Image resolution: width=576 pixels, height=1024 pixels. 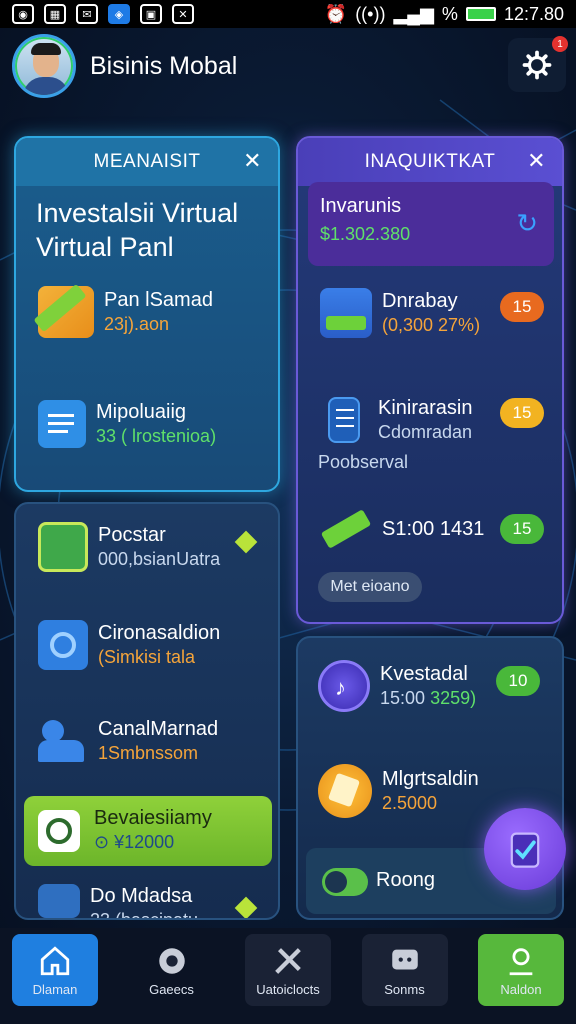 I want to click on nav-tools: Uatoiclocts, so click(x=288, y=970).